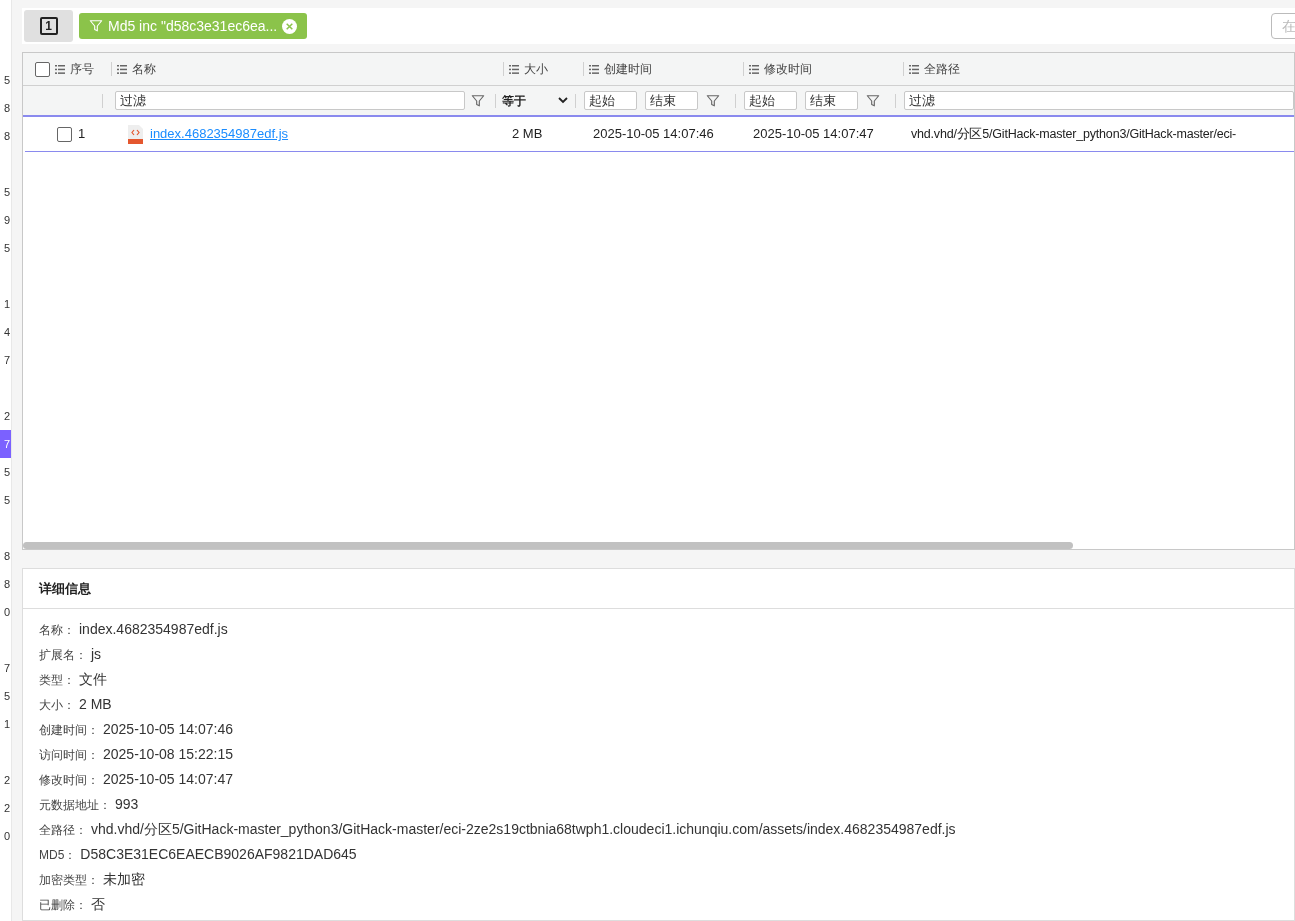 This screenshot has height=921, width=1295. What do you see at coordinates (563, 100) in the screenshot?
I see `chevron-down-icon` at bounding box center [563, 100].